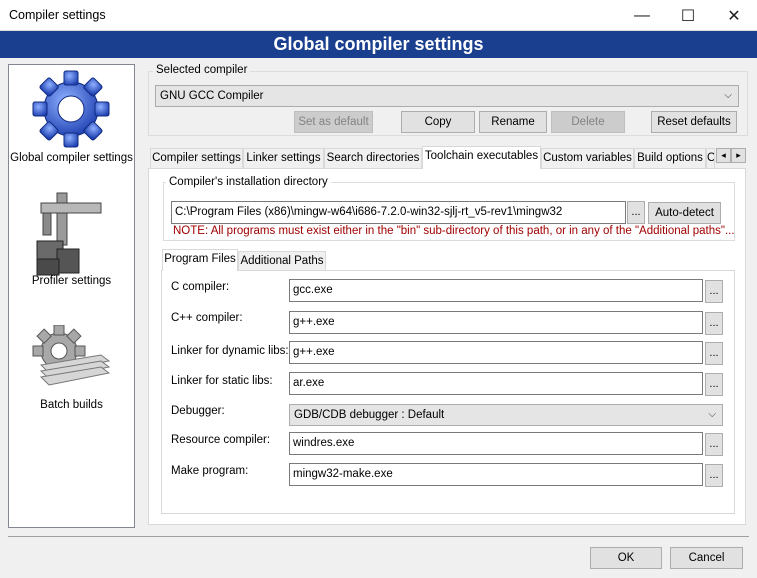  I want to click on sidebar-item-profiler-settings: Profiler settings, so click(71, 240).